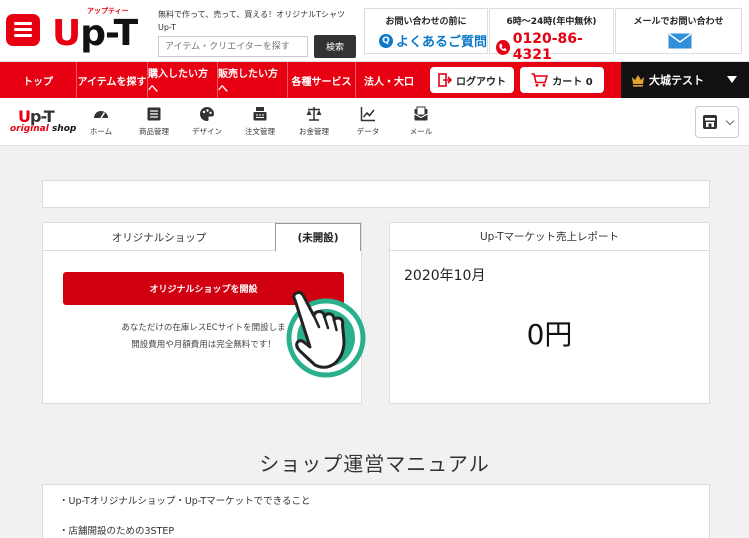  I want to click on tab-original-shop: オリジナルショップ, so click(159, 237).